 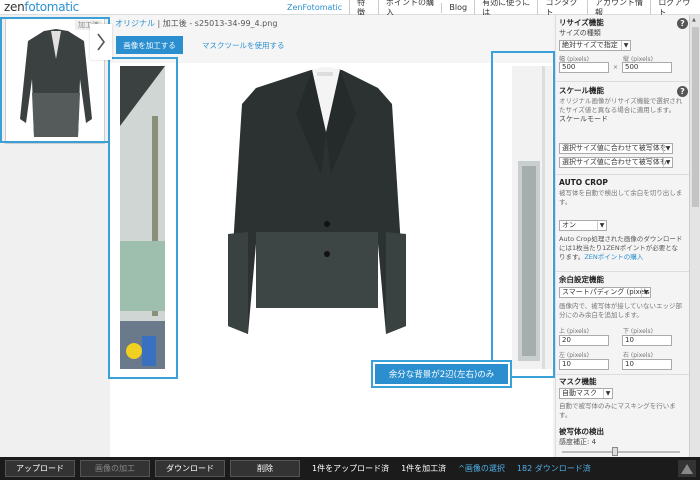 What do you see at coordinates (149, 45) in the screenshot?
I see `process-image-button: 画像を加工する` at bounding box center [149, 45].